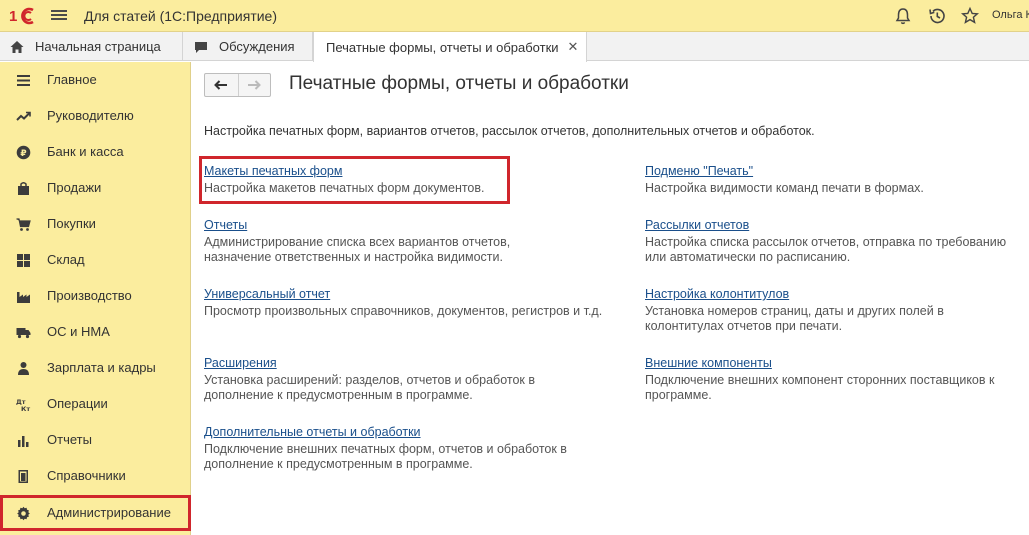 Image resolution: width=1029 pixels, height=535 pixels. I want to click on svg-text: Кт, so click(25, 408).